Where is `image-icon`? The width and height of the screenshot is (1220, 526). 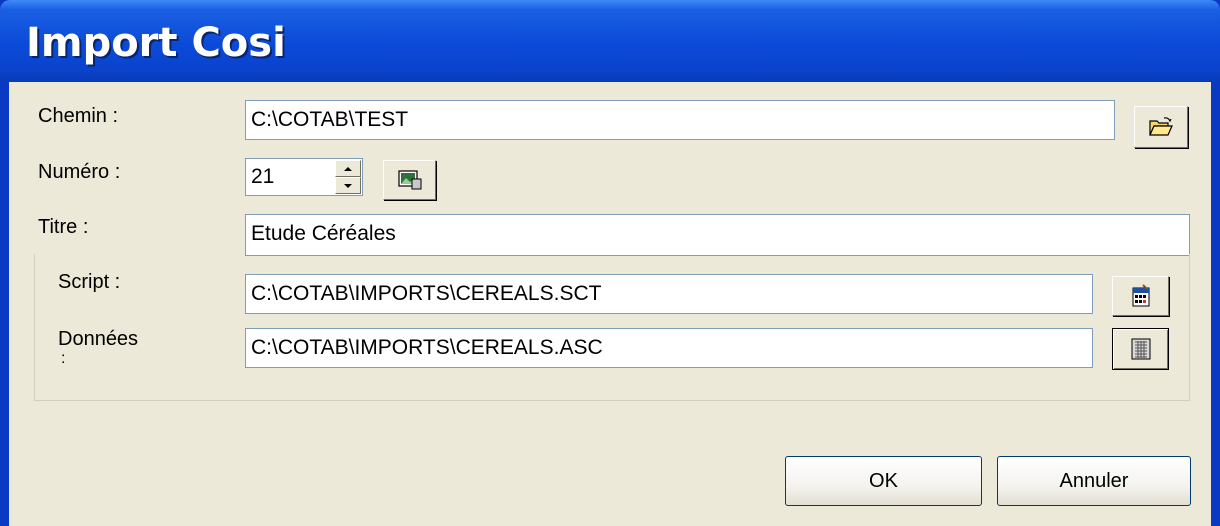
image-icon is located at coordinates (409, 180).